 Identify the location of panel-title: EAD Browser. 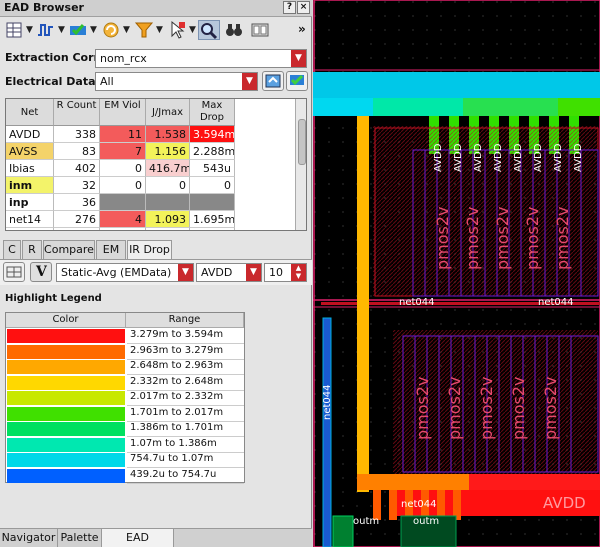
(44, 7).